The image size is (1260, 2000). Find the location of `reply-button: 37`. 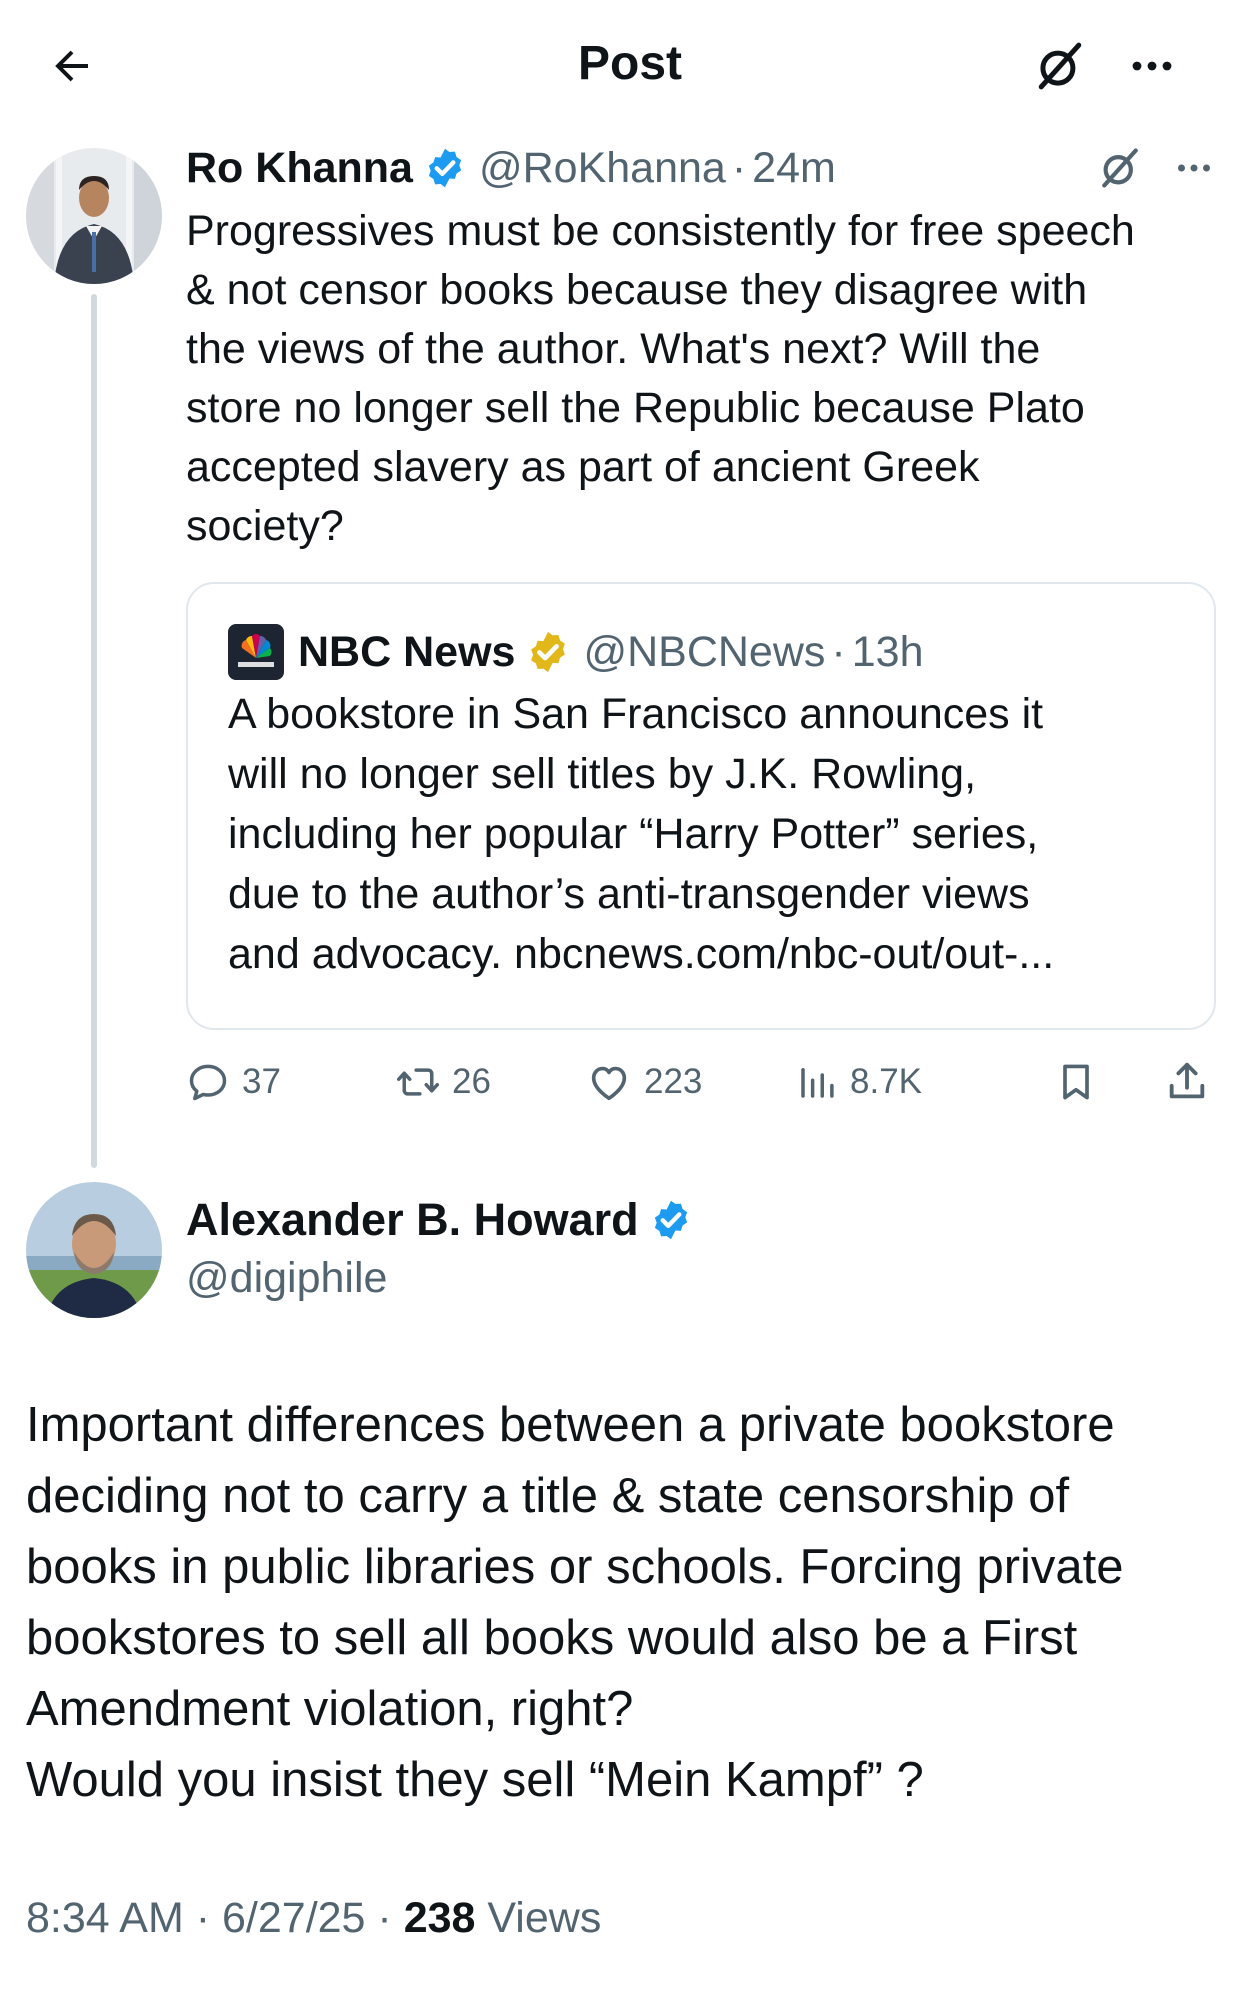

reply-button: 37 is located at coordinates (233, 1082).